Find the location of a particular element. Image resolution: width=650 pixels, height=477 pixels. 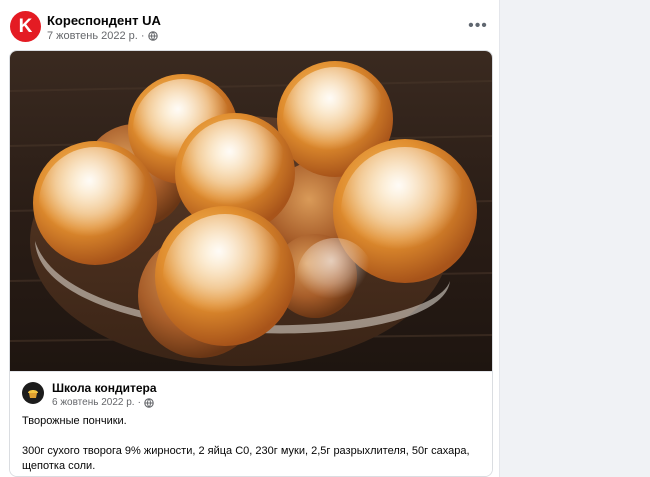

logo-letter: K is located at coordinates (25, 26).